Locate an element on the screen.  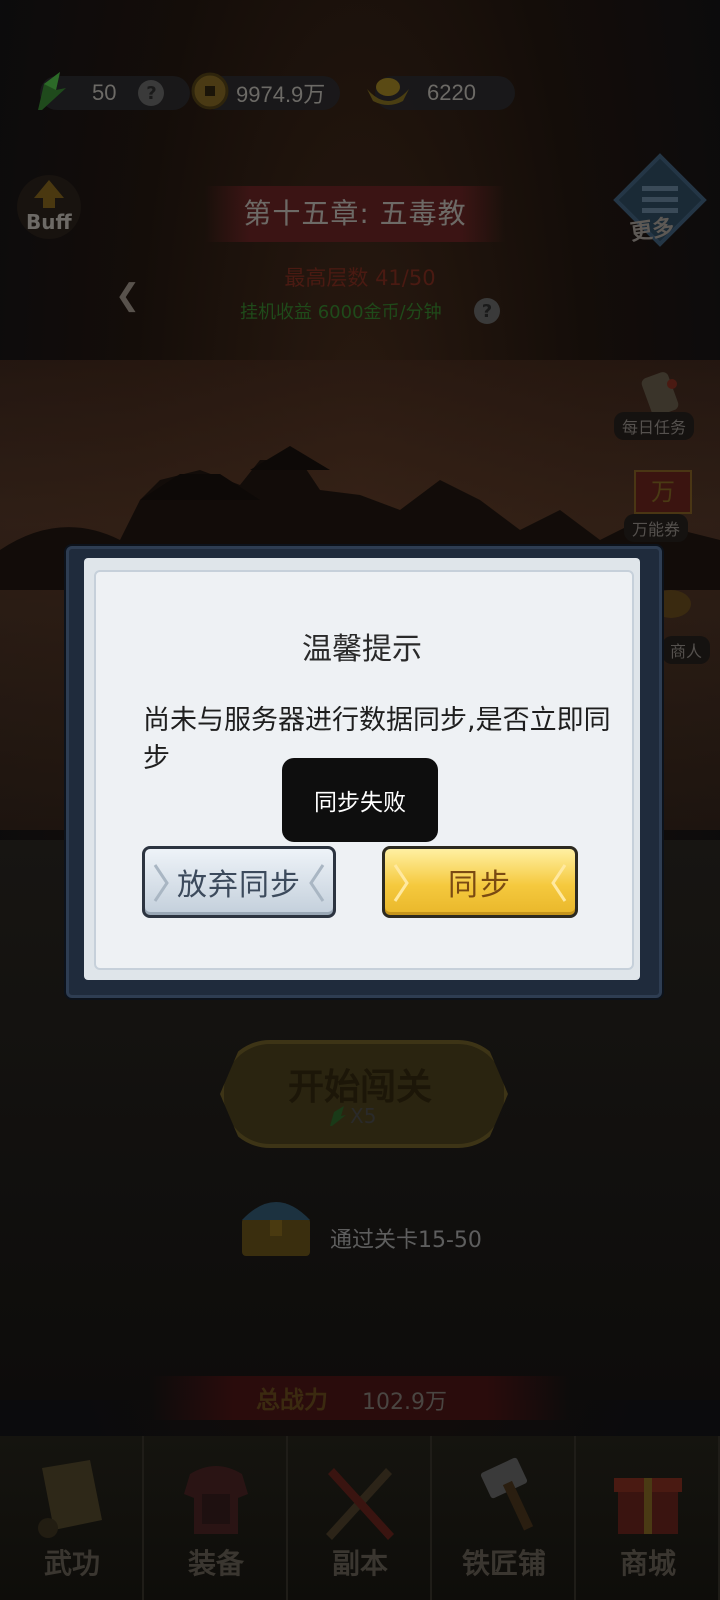
abandon-sync-button: 放弃同步 is located at coordinates (239, 882).